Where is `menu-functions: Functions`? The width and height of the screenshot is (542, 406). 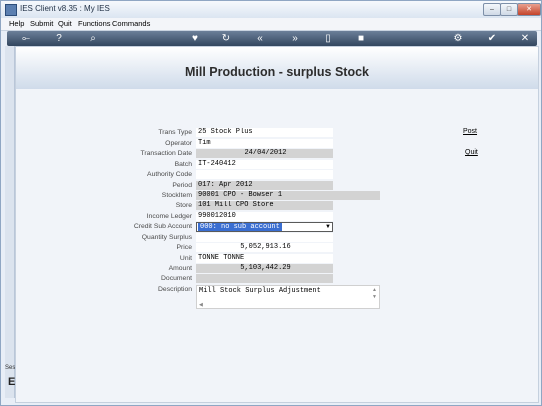
menu-functions: Functions is located at coordinates (94, 23).